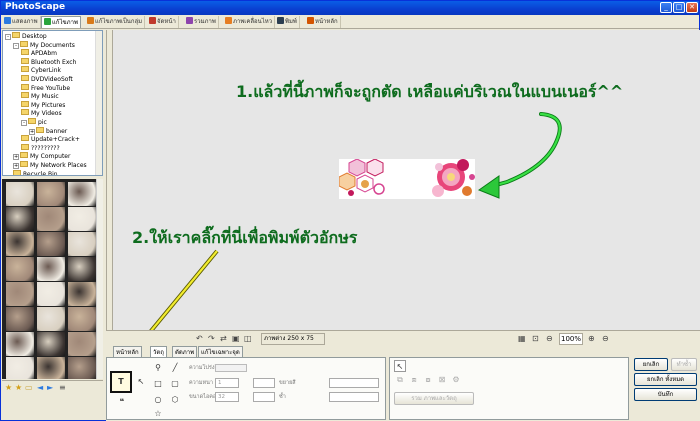  Describe the element at coordinates (591, 338) in the screenshot. I see `zoom-in-icon: ⊕` at that location.